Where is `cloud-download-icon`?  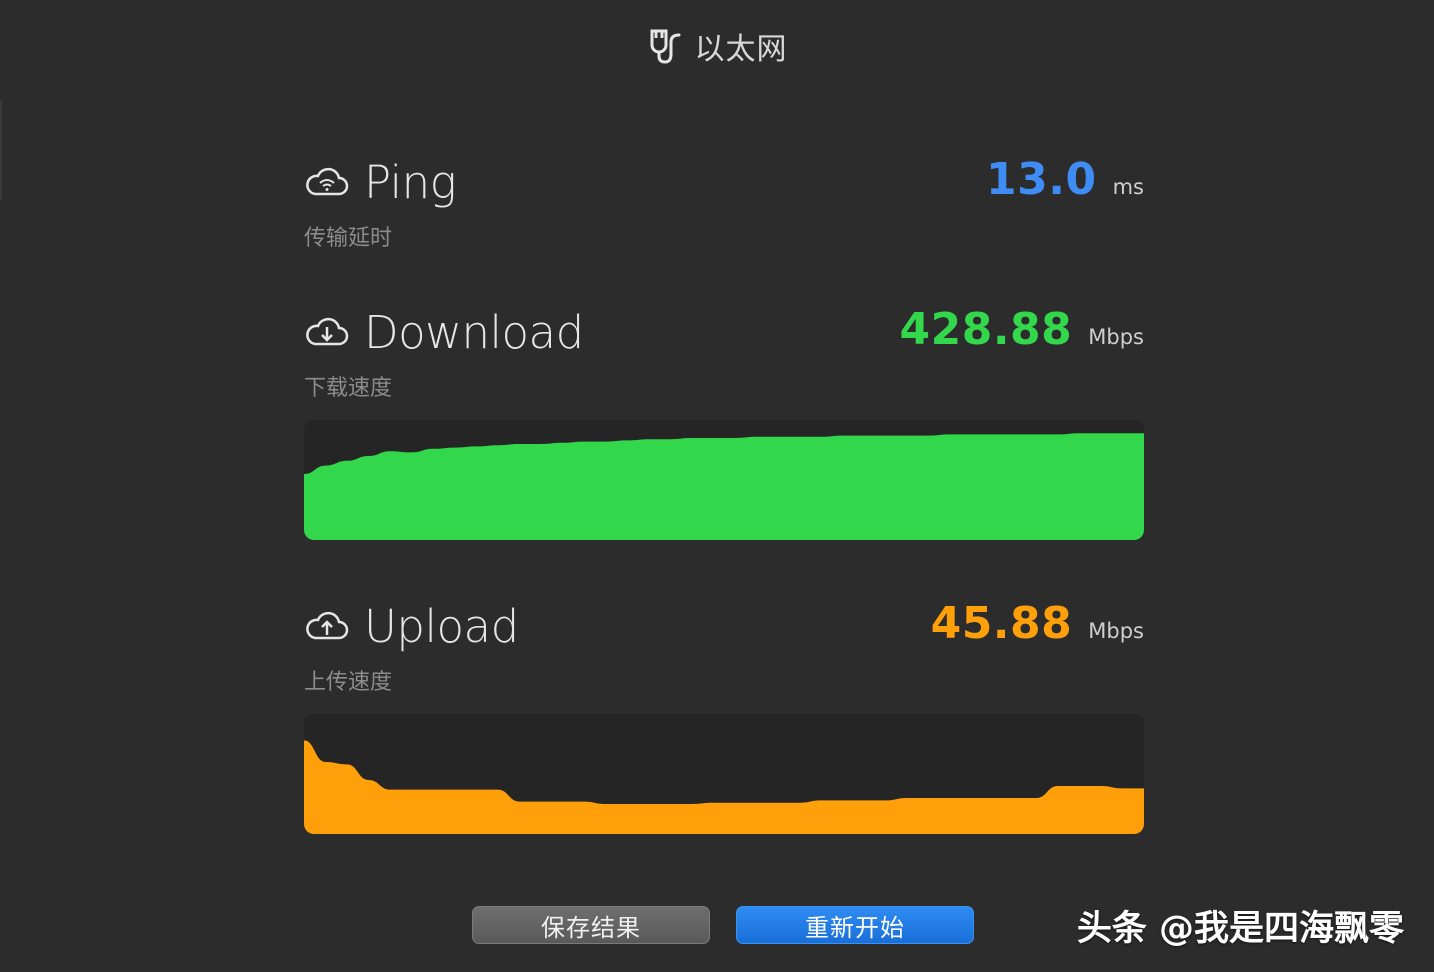 cloud-download-icon is located at coordinates (327, 332).